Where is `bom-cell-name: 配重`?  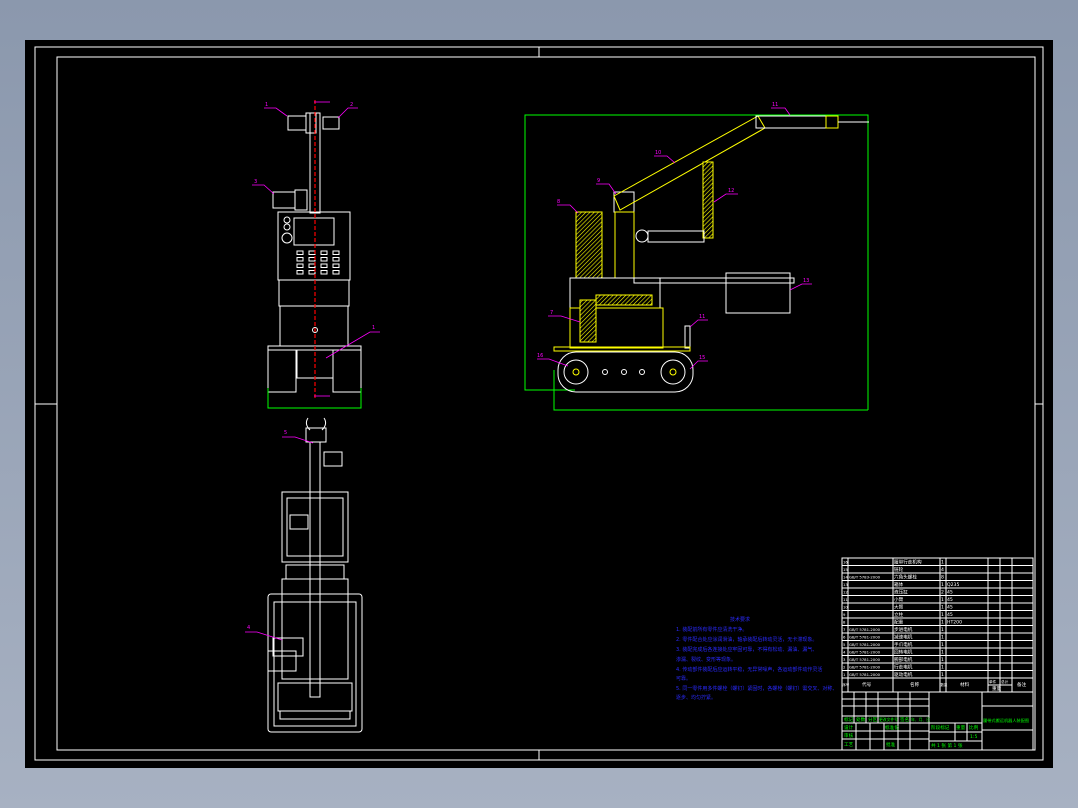
bom-cell-name: 配重 is located at coordinates (899, 622).